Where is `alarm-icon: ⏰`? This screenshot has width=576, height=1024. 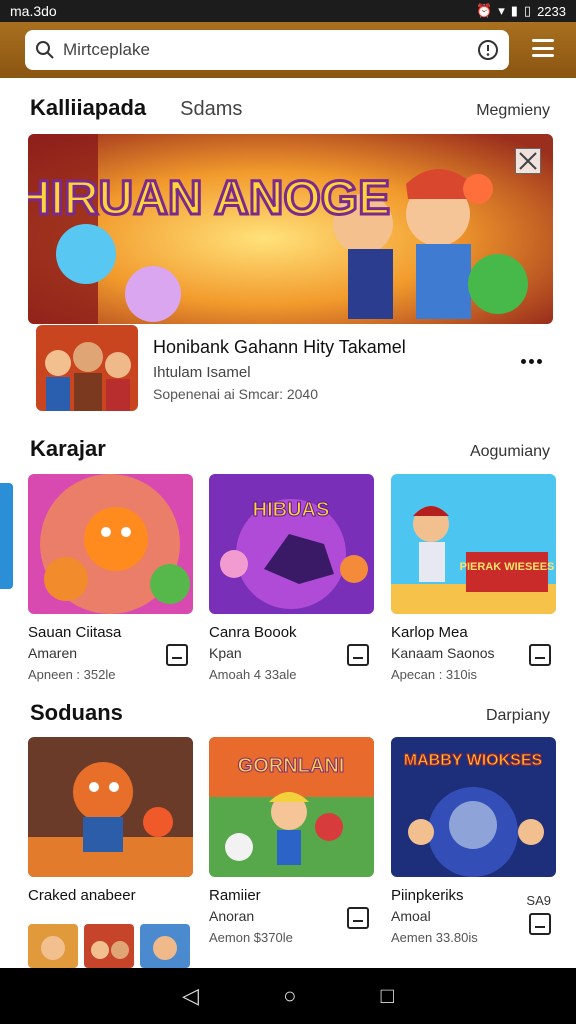 alarm-icon: ⏰ is located at coordinates (484, 10).